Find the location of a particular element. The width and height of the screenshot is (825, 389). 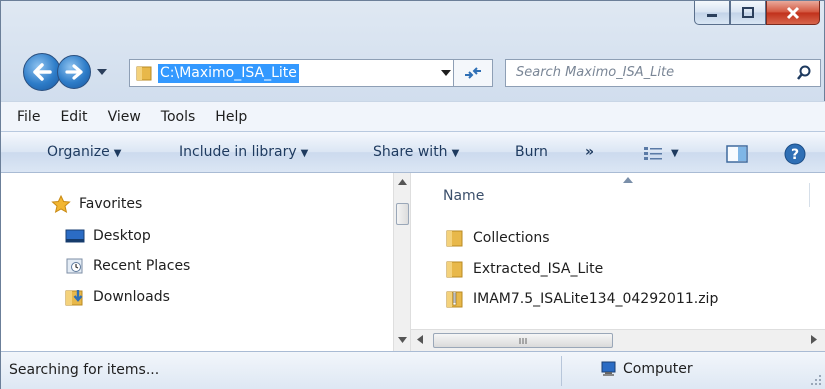

file-row-zip-archive: IMAM7.5_ISALite134_04292011.zip is located at coordinates (581, 299).